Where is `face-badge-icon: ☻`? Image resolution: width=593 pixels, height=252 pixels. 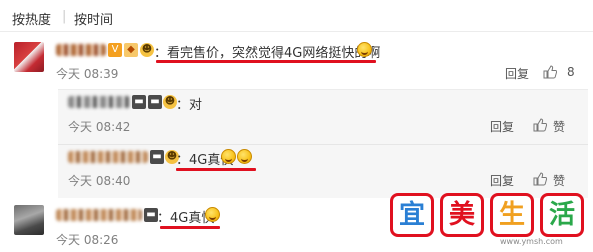
face-badge-icon: ☻ is located at coordinates (170, 102).